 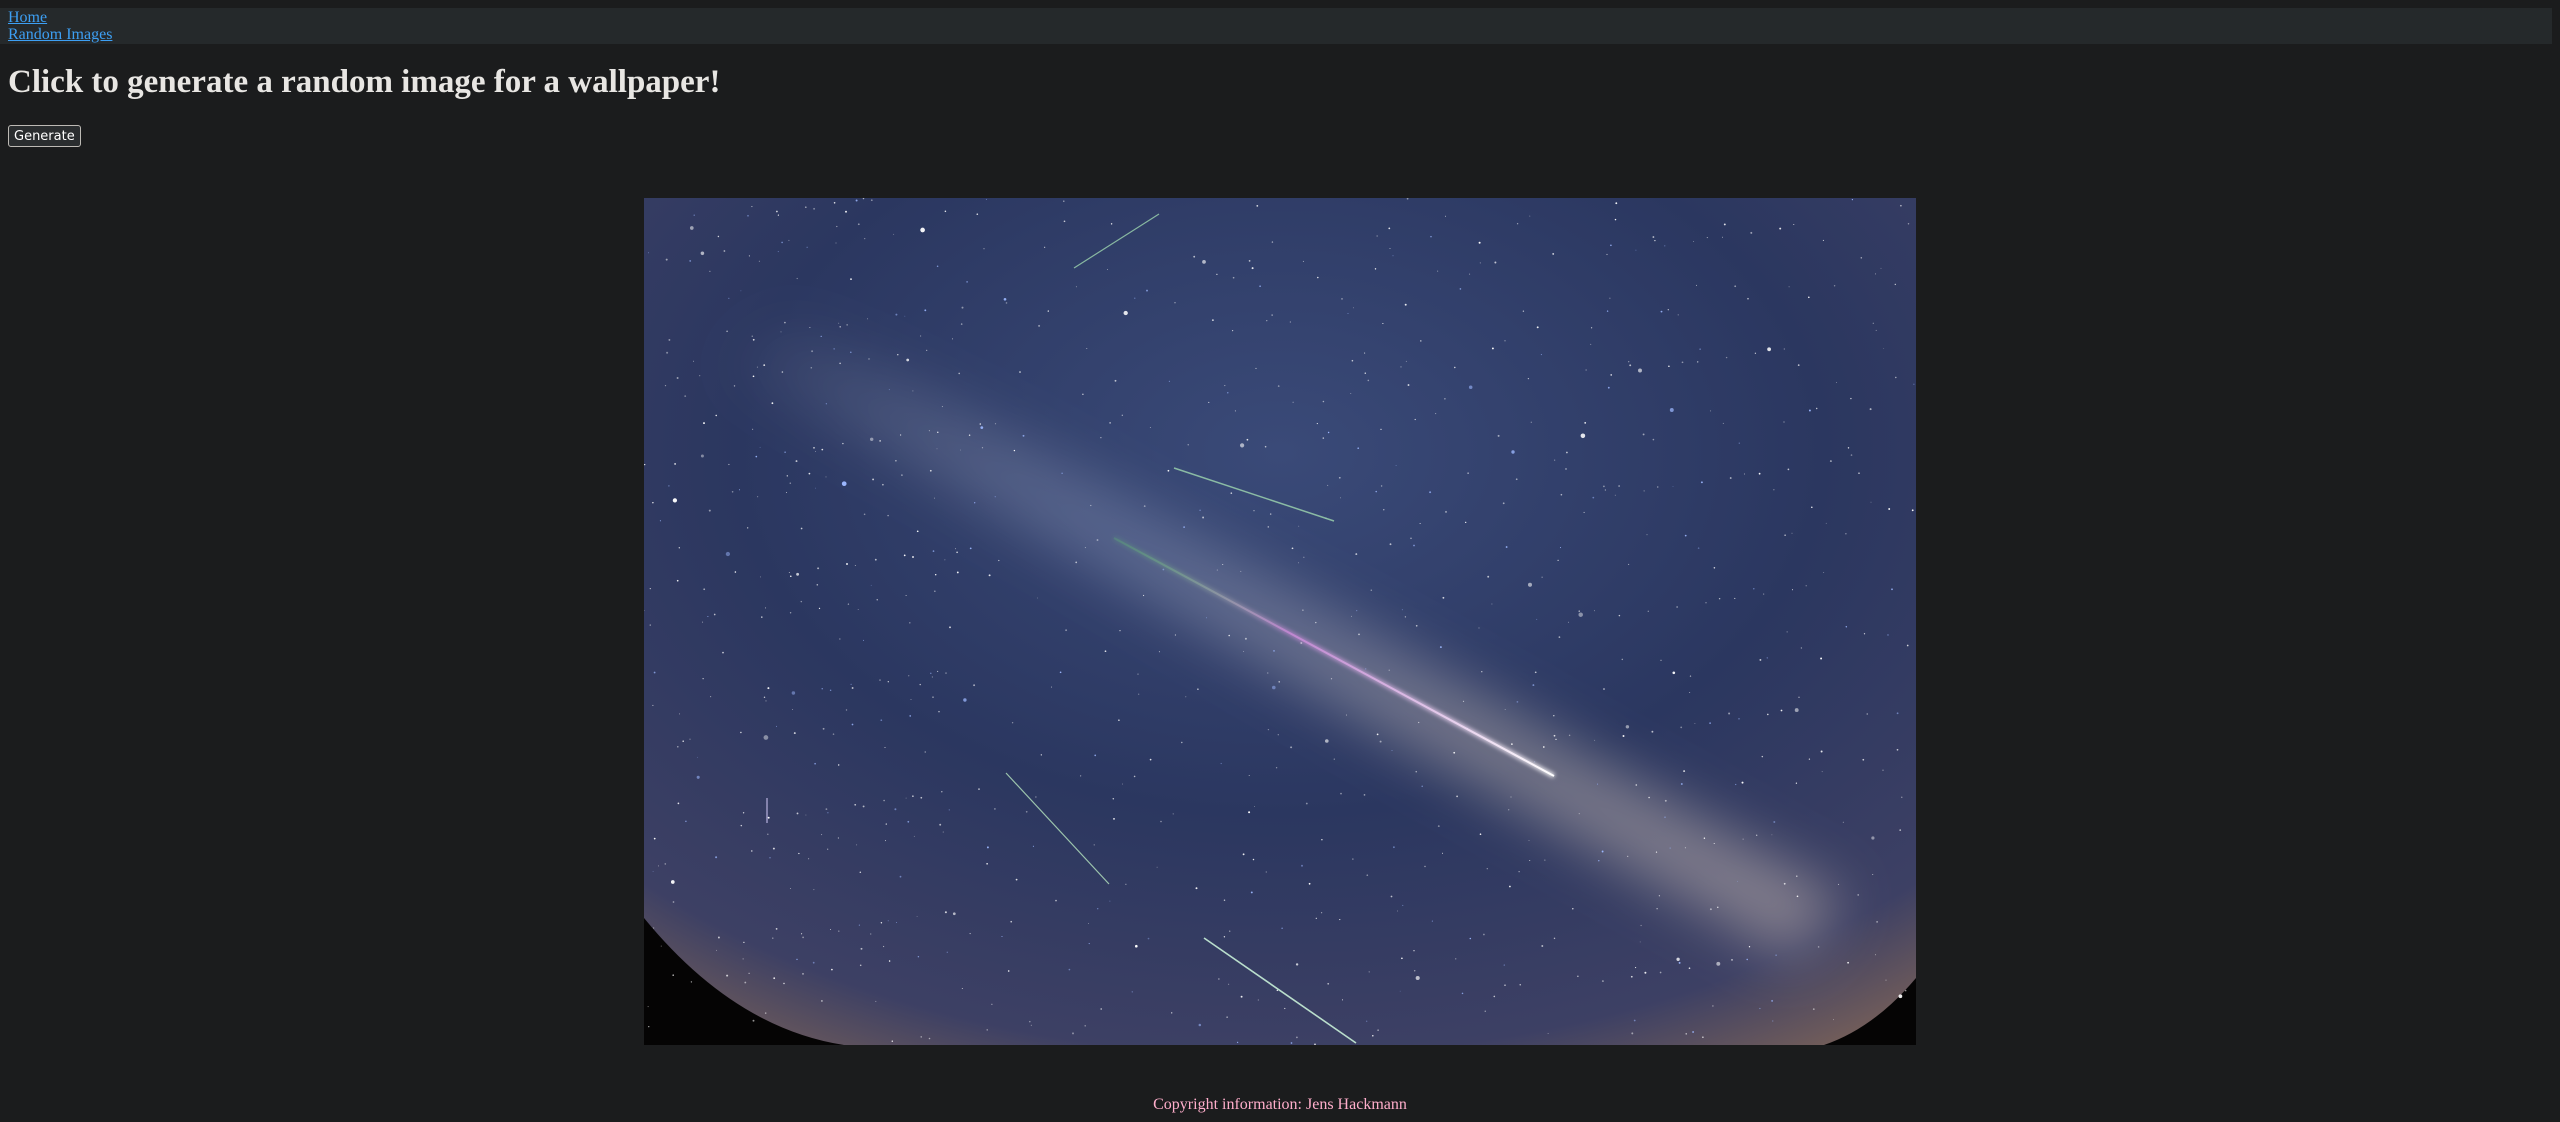 What do you see at coordinates (60, 35) in the screenshot?
I see `nav-link-random-images: Random Images` at bounding box center [60, 35].